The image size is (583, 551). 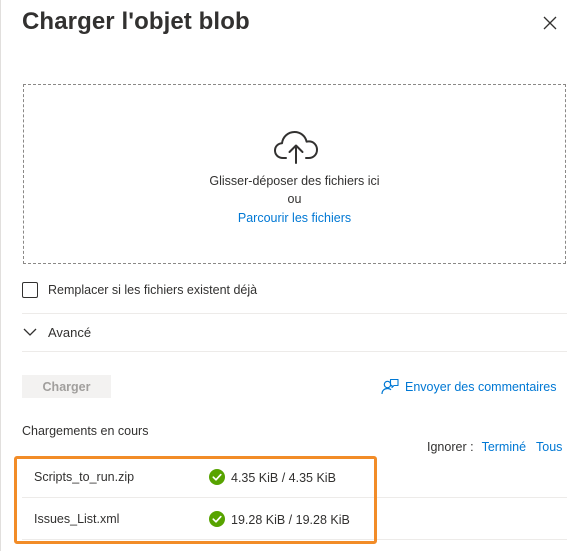 I want to click on dismiss-controls: Ignorer : Terminé Tous, so click(x=494, y=447).